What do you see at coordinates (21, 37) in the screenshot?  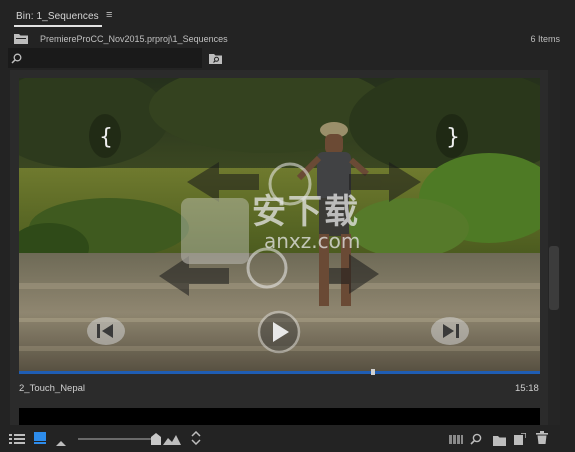 I see `bin-folder-icon` at bounding box center [21, 37].